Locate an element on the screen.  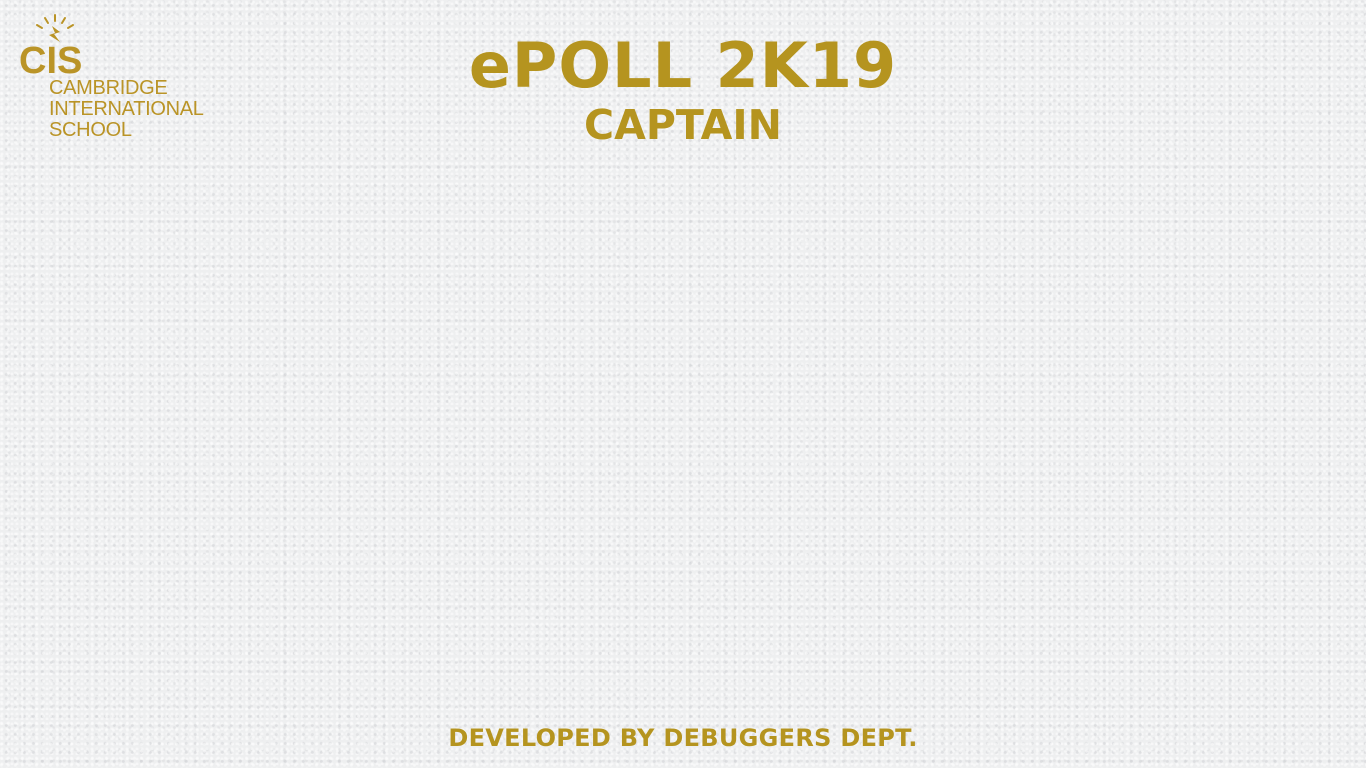
page-subtitle: CAPTAIN is located at coordinates (683, 125).